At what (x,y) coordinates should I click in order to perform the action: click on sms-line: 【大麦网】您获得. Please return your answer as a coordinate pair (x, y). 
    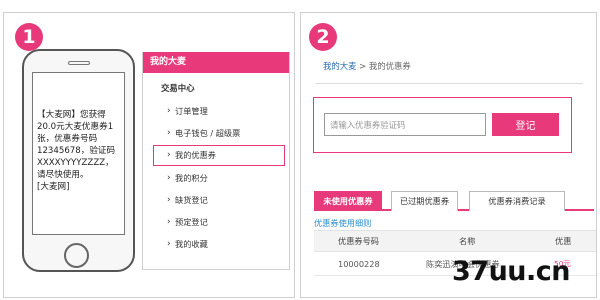
    Looking at the image, I should click on (71, 115).